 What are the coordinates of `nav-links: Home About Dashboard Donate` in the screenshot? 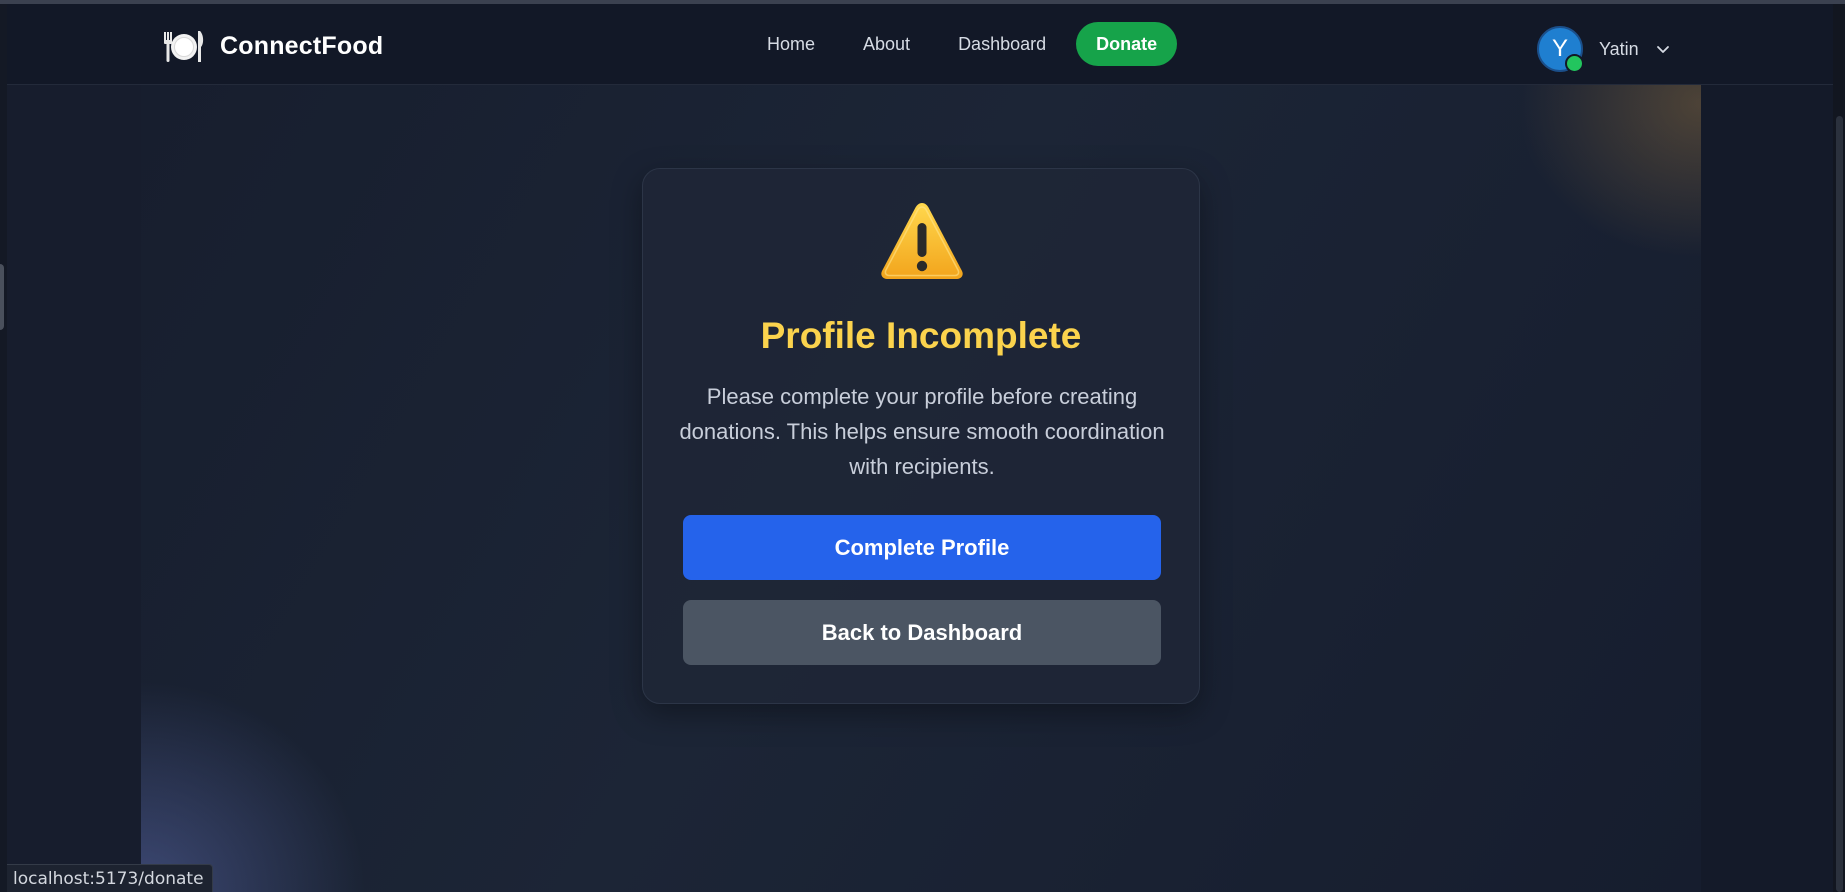 It's located at (960, 44).